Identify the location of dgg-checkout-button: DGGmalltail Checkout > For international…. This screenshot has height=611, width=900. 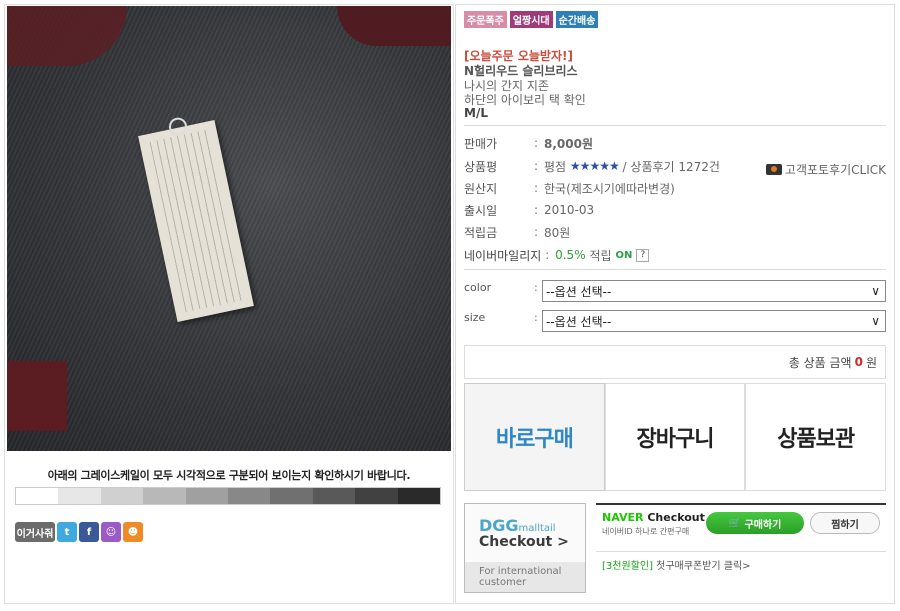
(525, 548).